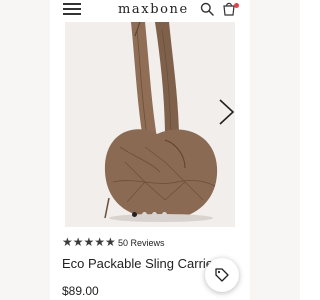 The width and height of the screenshot is (320, 300). Describe the element at coordinates (89, 242) in the screenshot. I see `star-rating-icon: ★★★★★` at that location.